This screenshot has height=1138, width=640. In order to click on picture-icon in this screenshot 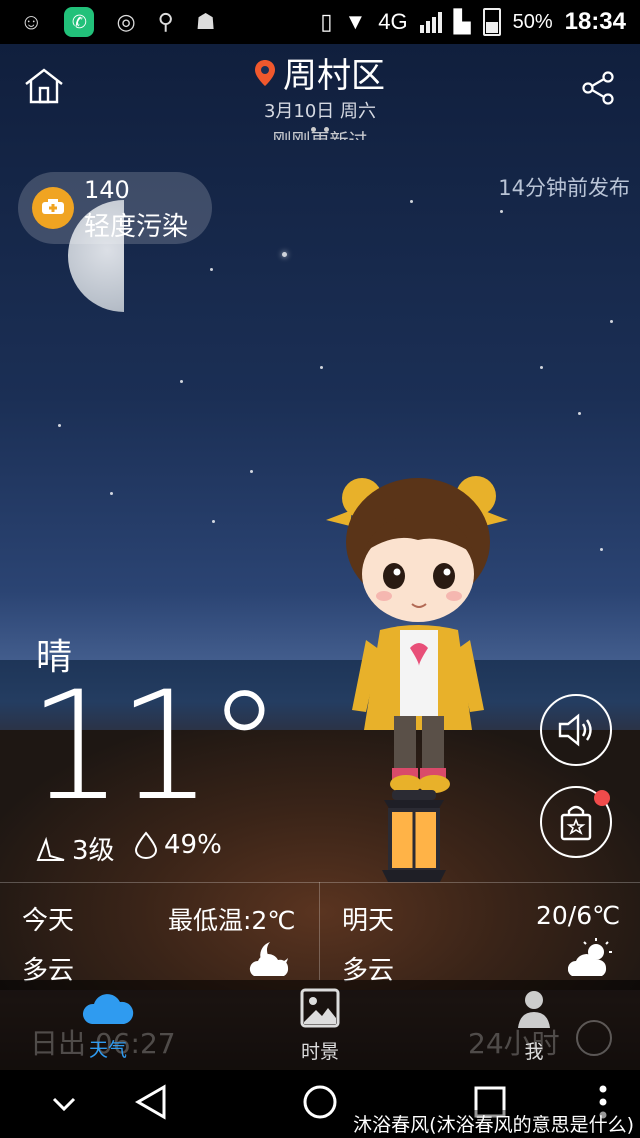, I will do `click(320, 1008)`.